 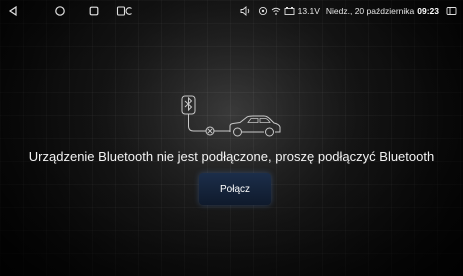 I want to click on home-circle-icon, so click(x=60, y=11).